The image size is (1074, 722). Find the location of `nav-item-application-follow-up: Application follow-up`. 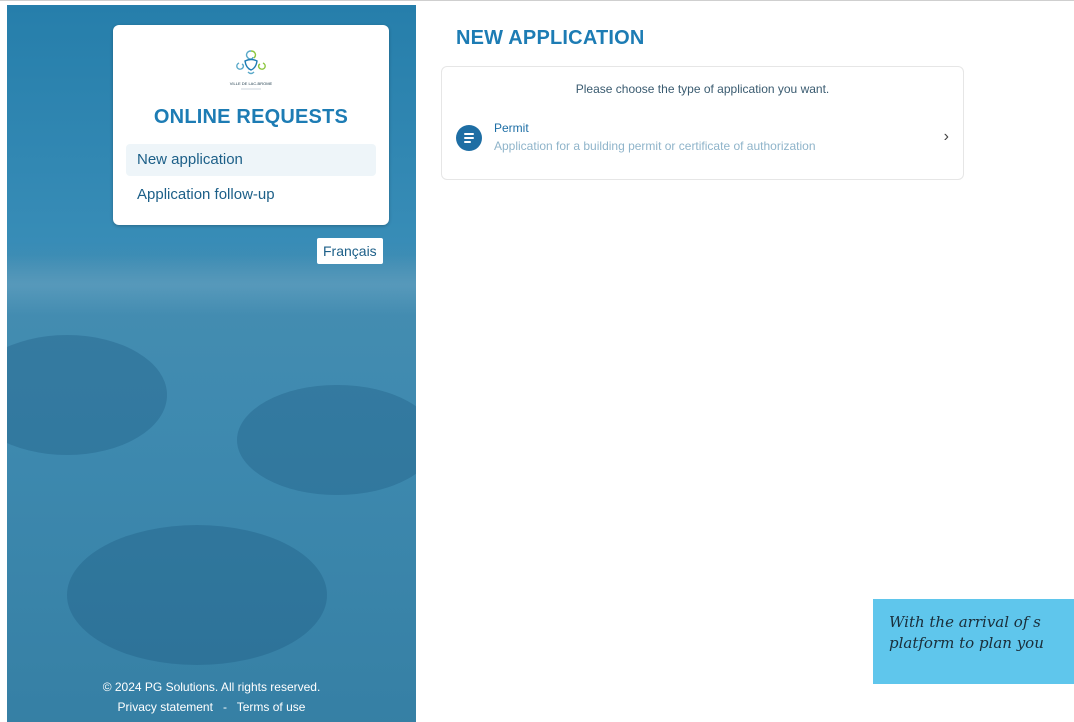

nav-item-application-follow-up: Application follow-up is located at coordinates (251, 195).